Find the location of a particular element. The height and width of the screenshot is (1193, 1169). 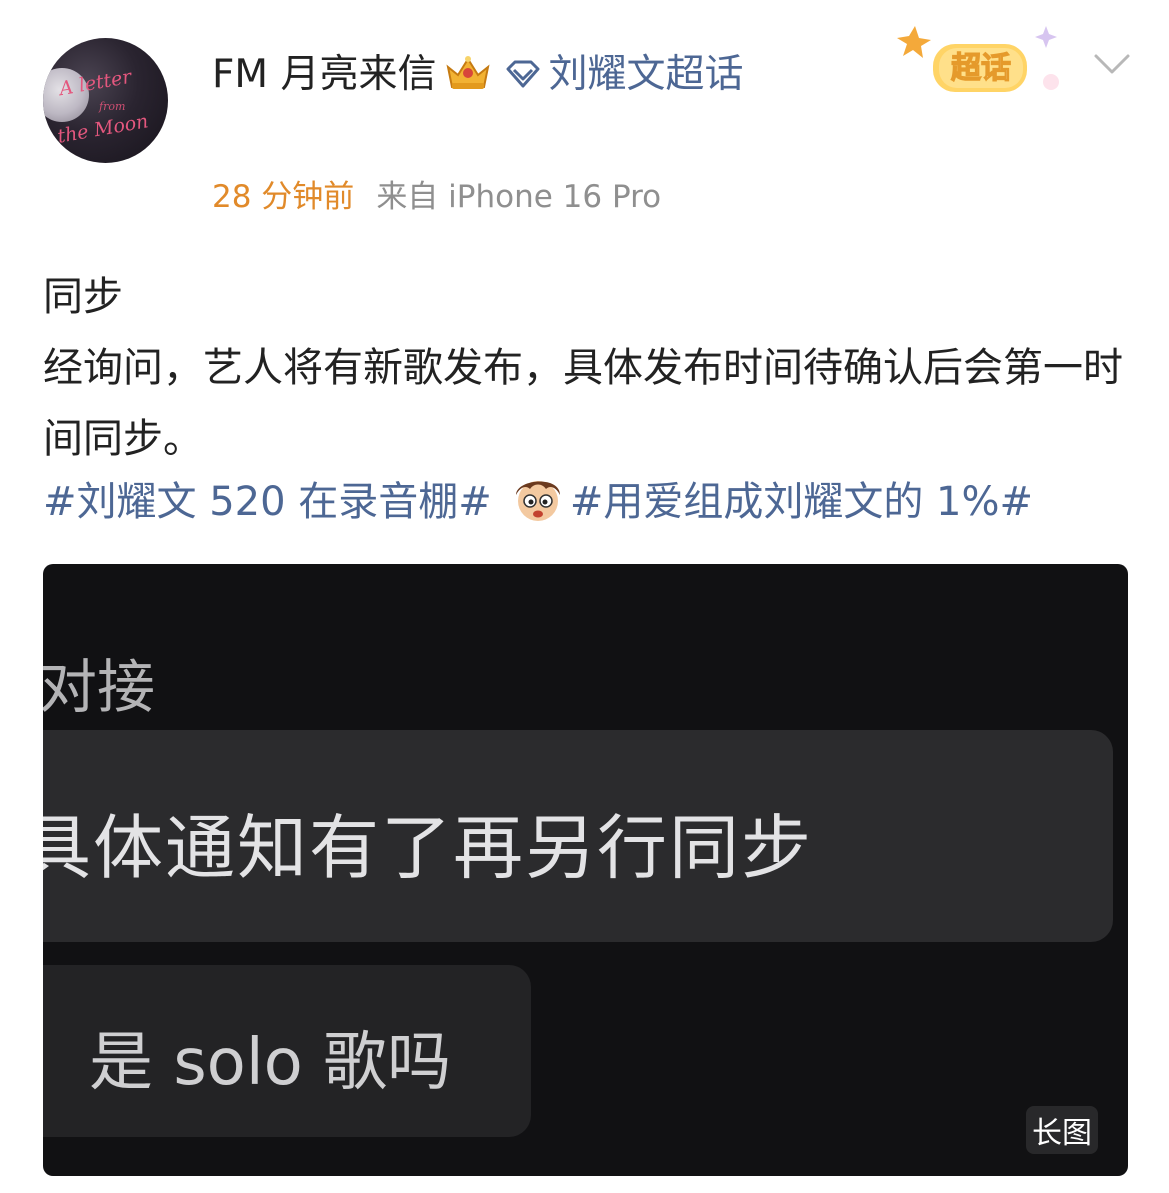

supertopic-link: 刘耀文超话 is located at coordinates (645, 74).